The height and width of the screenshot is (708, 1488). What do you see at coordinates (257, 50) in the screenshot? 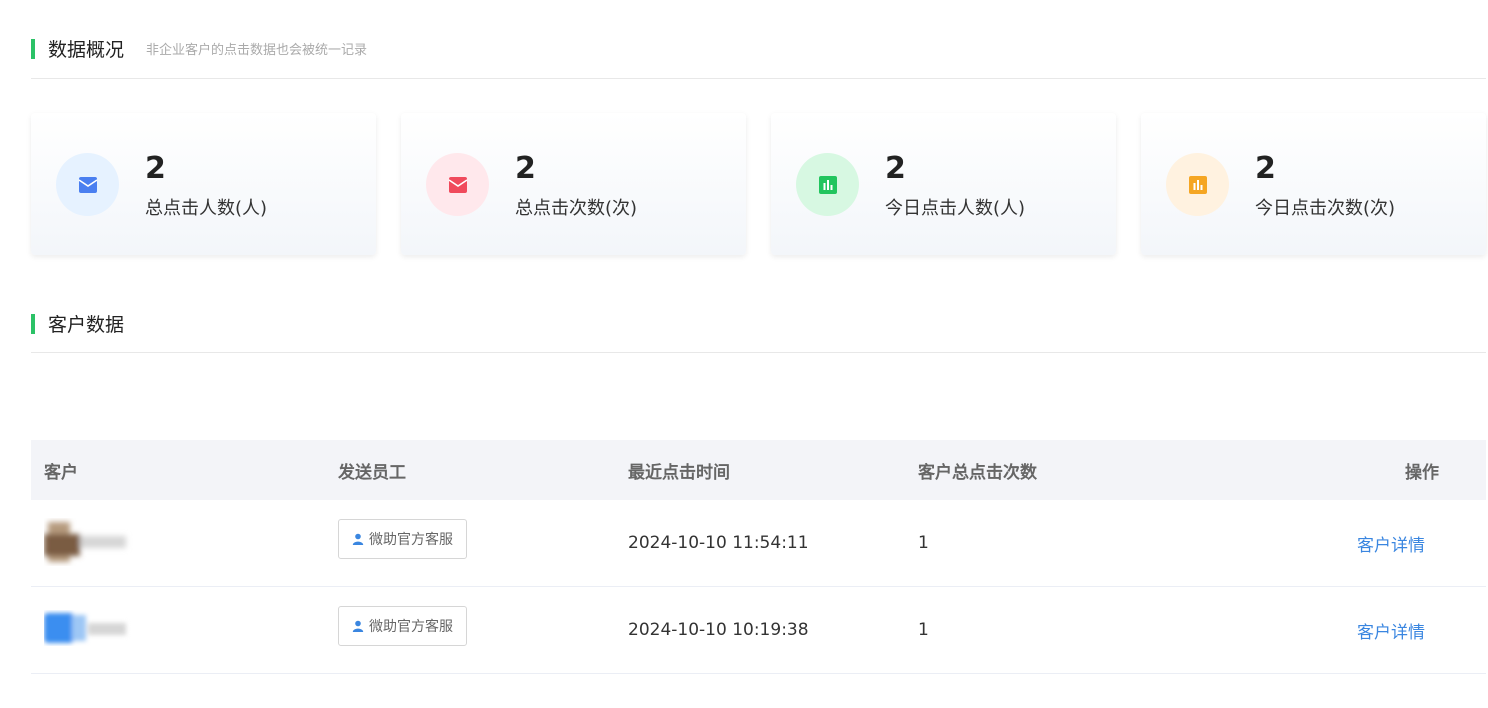
I see `overview-subtitle: 非企业客户的点击数据也会被统一记录` at bounding box center [257, 50].